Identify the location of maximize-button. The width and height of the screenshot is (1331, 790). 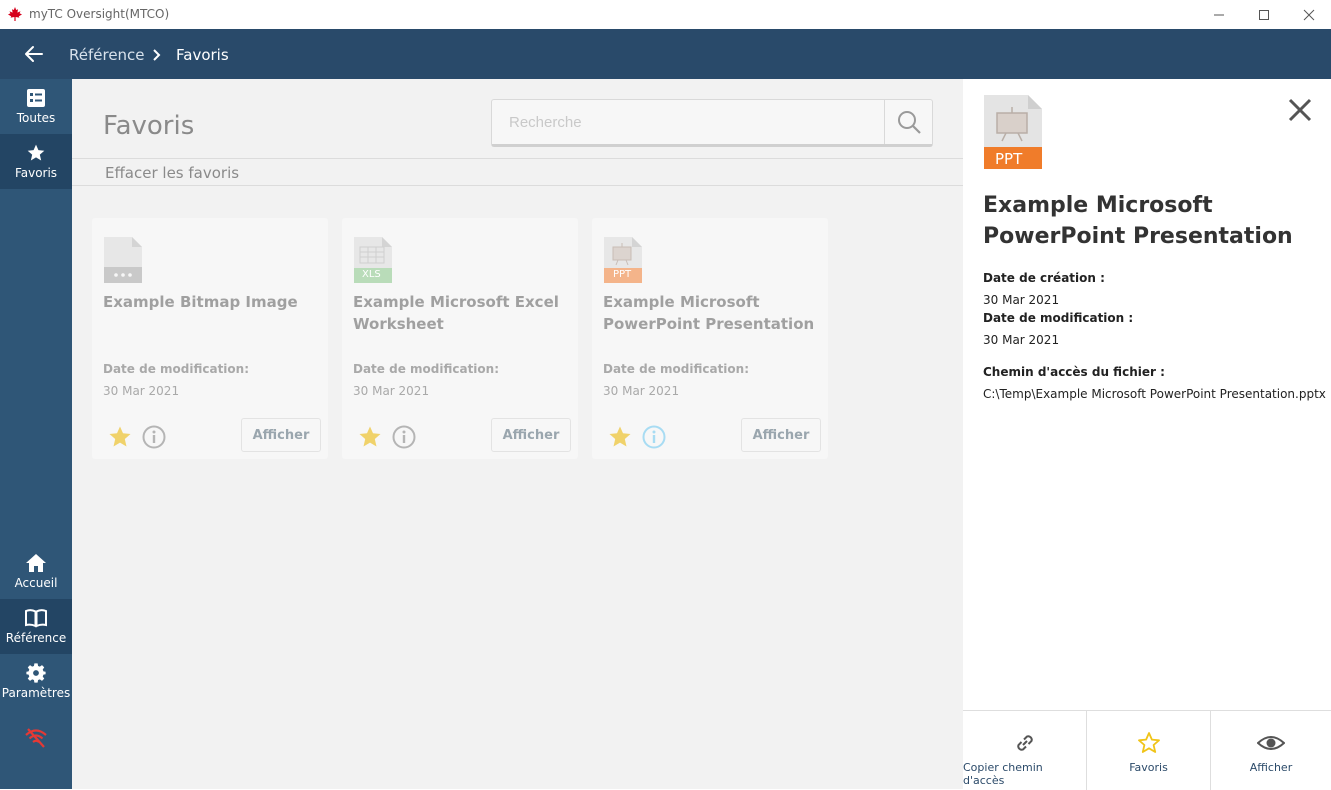
(1264, 14).